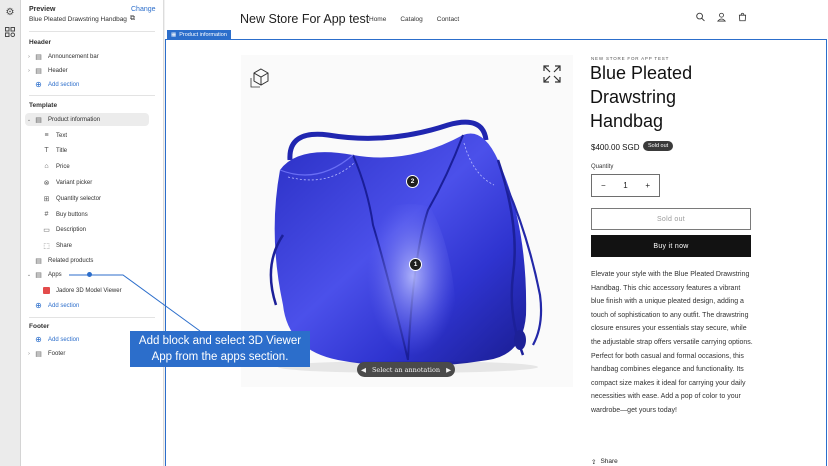  Describe the element at coordinates (304, 19) in the screenshot. I see `store-title: New Store For App test` at that location.